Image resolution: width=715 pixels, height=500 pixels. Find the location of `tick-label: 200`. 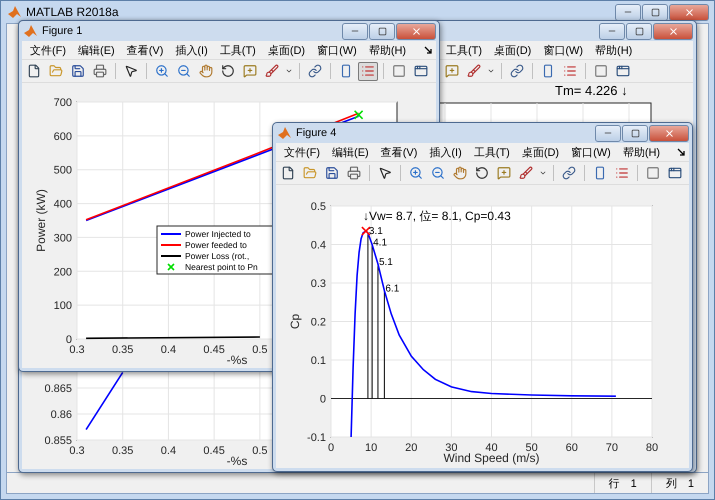

tick-label: 200 is located at coordinates (63, 272).